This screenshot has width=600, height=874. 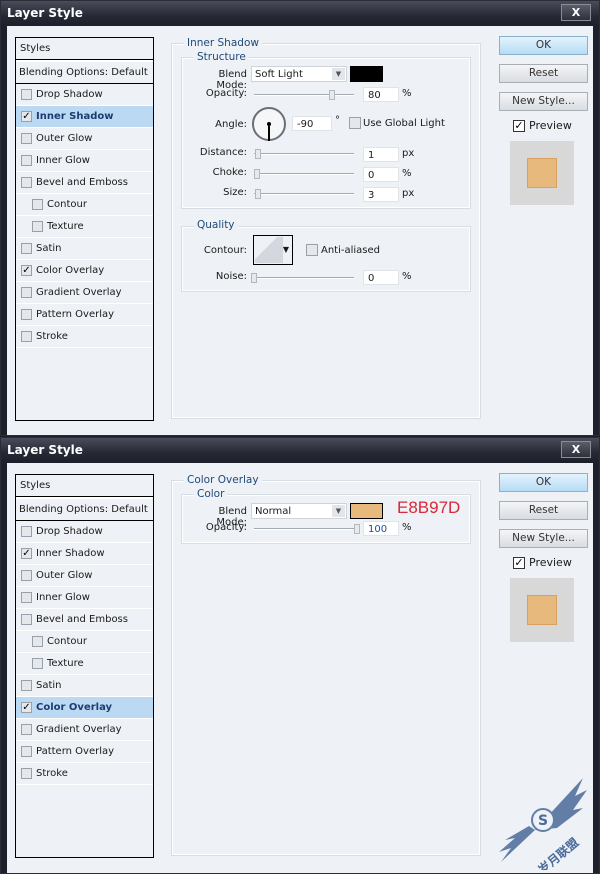 What do you see at coordinates (366, 74) in the screenshot?
I see `shadow-color-swatch` at bounding box center [366, 74].